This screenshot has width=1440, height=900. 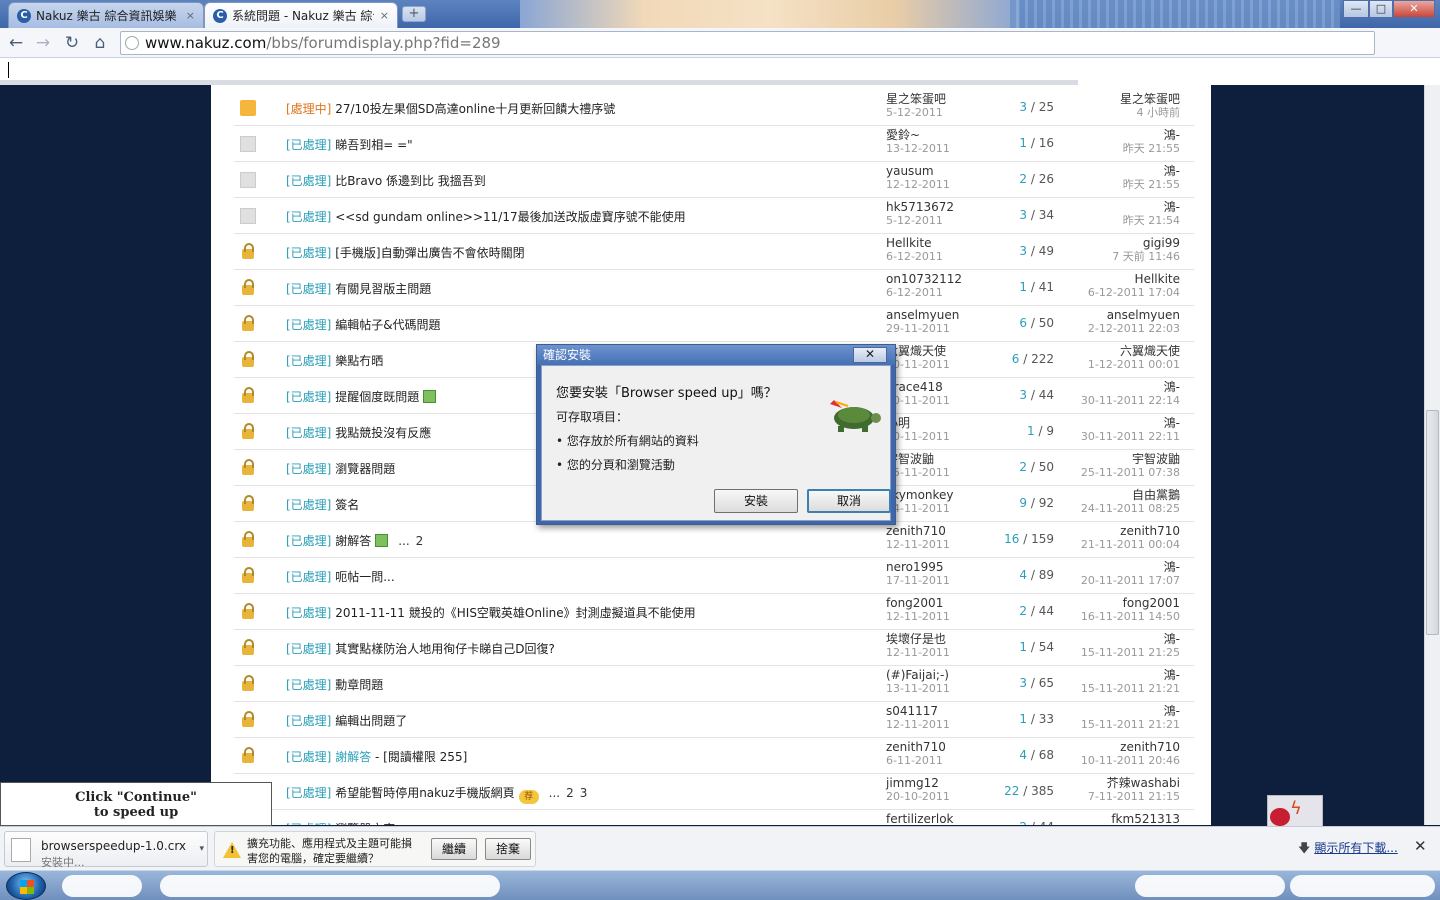 What do you see at coordinates (1146, 257) in the screenshot?
I see `last-post-time: 7 天前 11:46` at bounding box center [1146, 257].